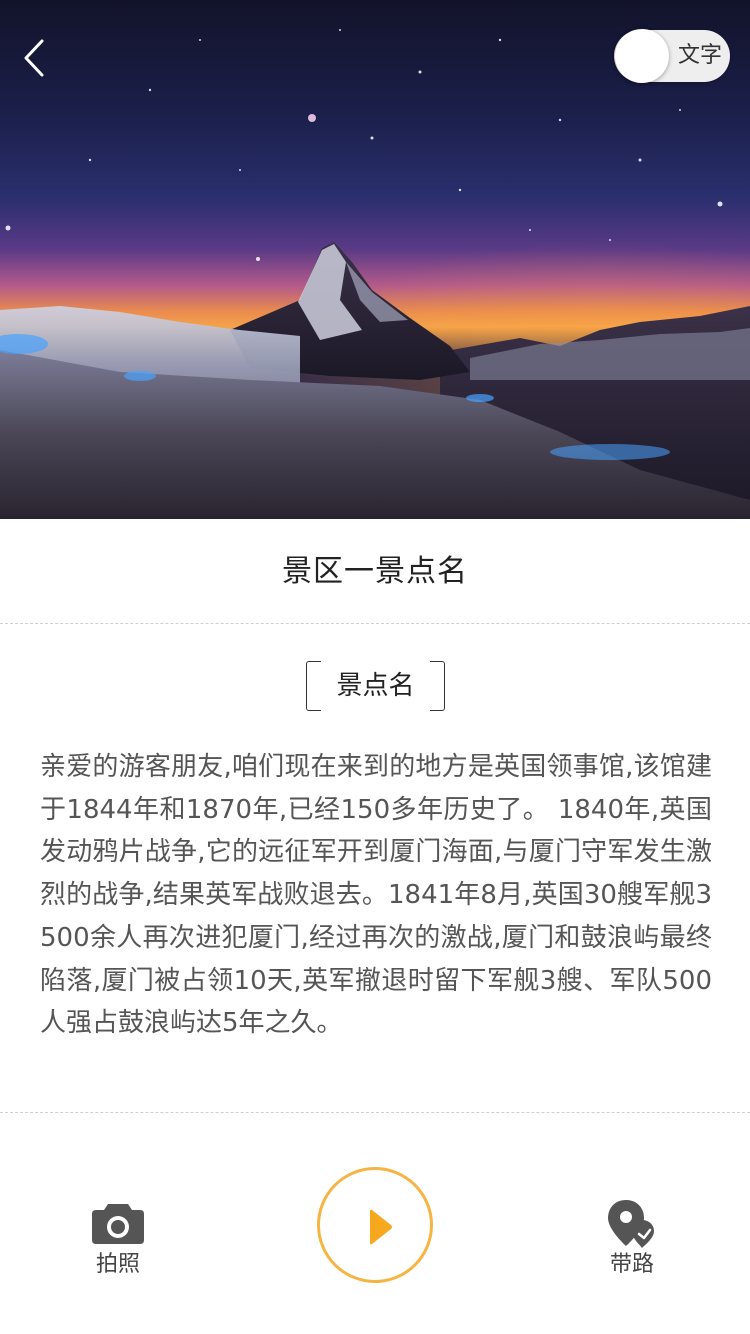 The height and width of the screenshot is (1334, 750). What do you see at coordinates (699, 55) in the screenshot?
I see `text-toggle-label: 文字` at bounding box center [699, 55].